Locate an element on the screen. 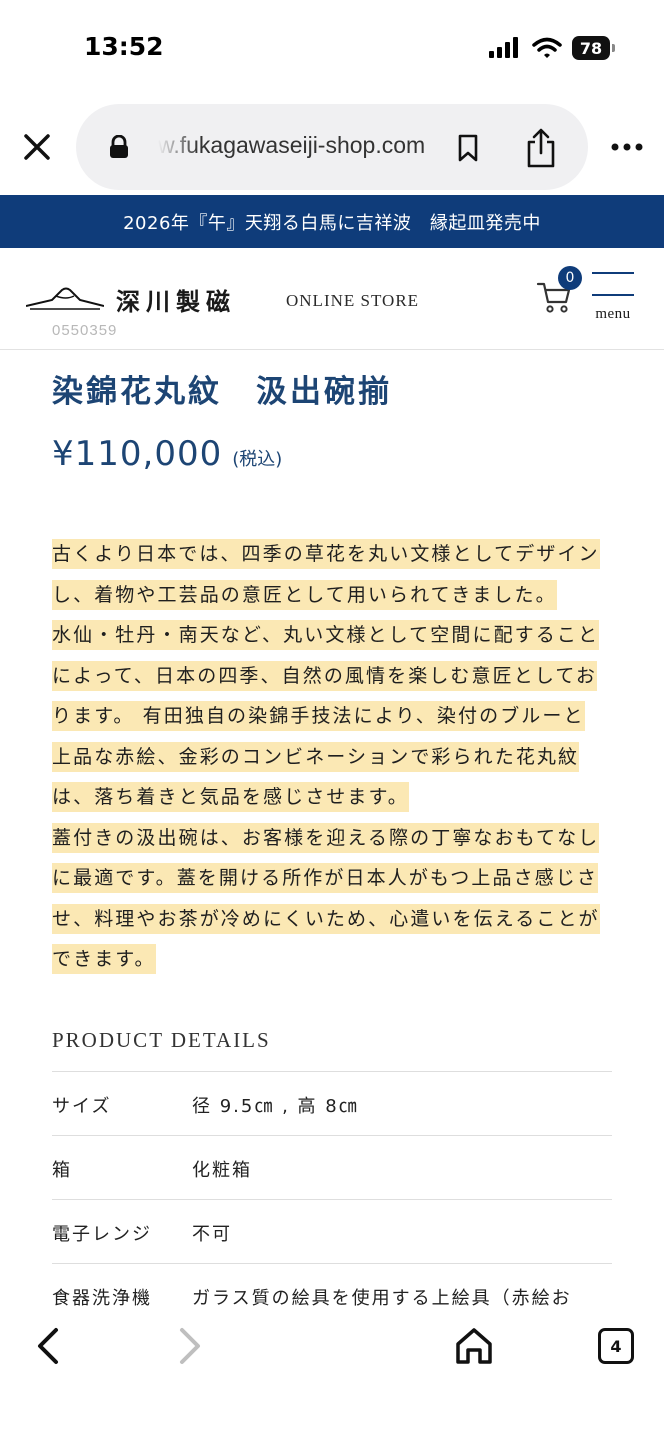 The image size is (664, 1440). forward-icon is located at coordinates (190, 1346).